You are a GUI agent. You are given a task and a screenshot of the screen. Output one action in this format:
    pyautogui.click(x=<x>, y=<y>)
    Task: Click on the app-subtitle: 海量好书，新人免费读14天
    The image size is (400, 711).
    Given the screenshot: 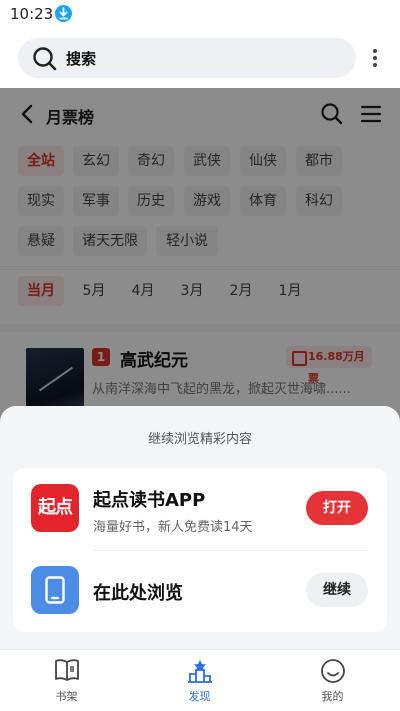 What is the action you would take?
    pyautogui.click(x=173, y=527)
    